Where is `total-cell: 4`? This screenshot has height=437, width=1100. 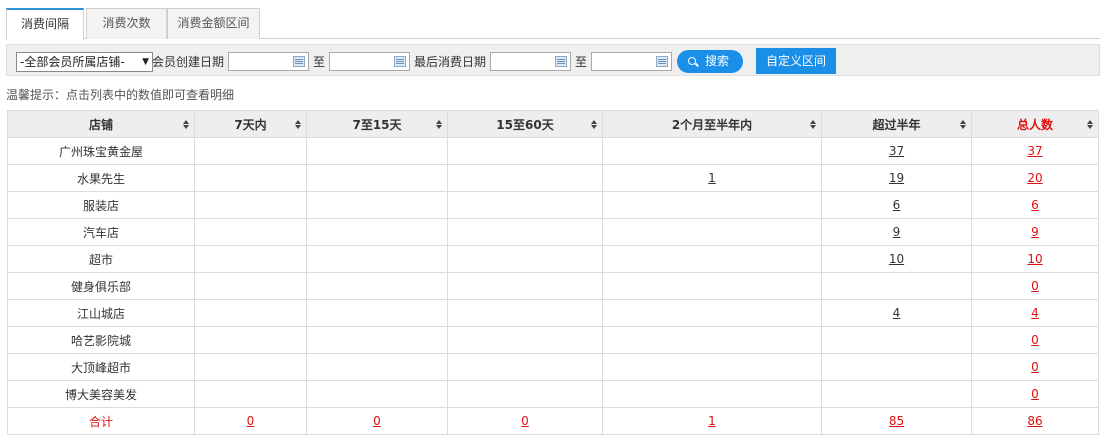 total-cell: 4 is located at coordinates (1035, 313).